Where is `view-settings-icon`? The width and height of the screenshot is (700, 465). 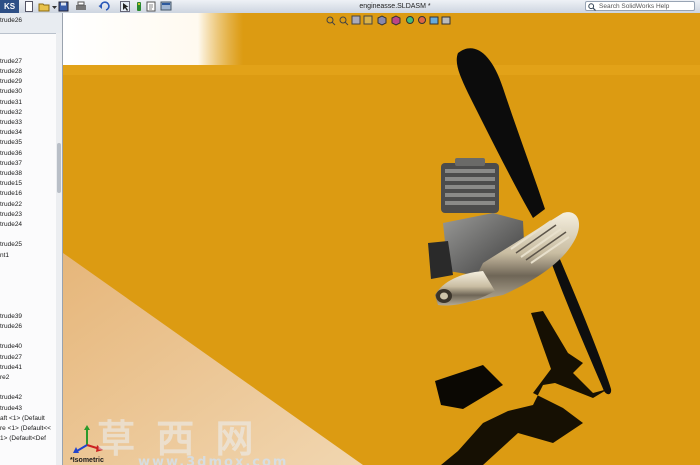 view-settings-icon is located at coordinates (446, 20).